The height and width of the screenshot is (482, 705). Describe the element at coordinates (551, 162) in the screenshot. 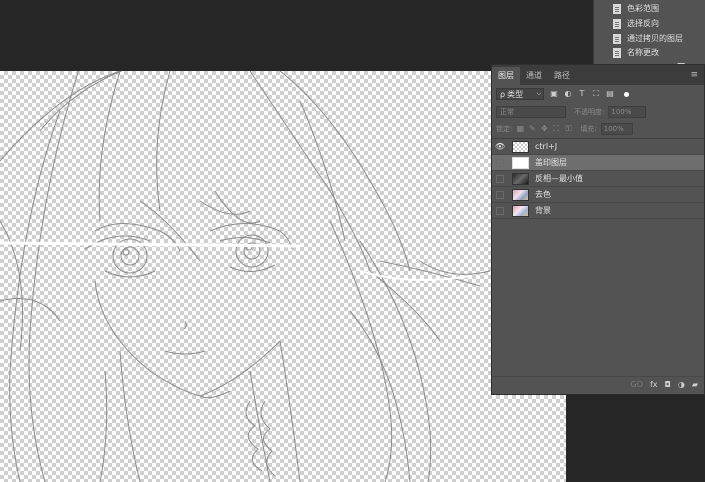

I see `layer-name: 盖印图层` at that location.